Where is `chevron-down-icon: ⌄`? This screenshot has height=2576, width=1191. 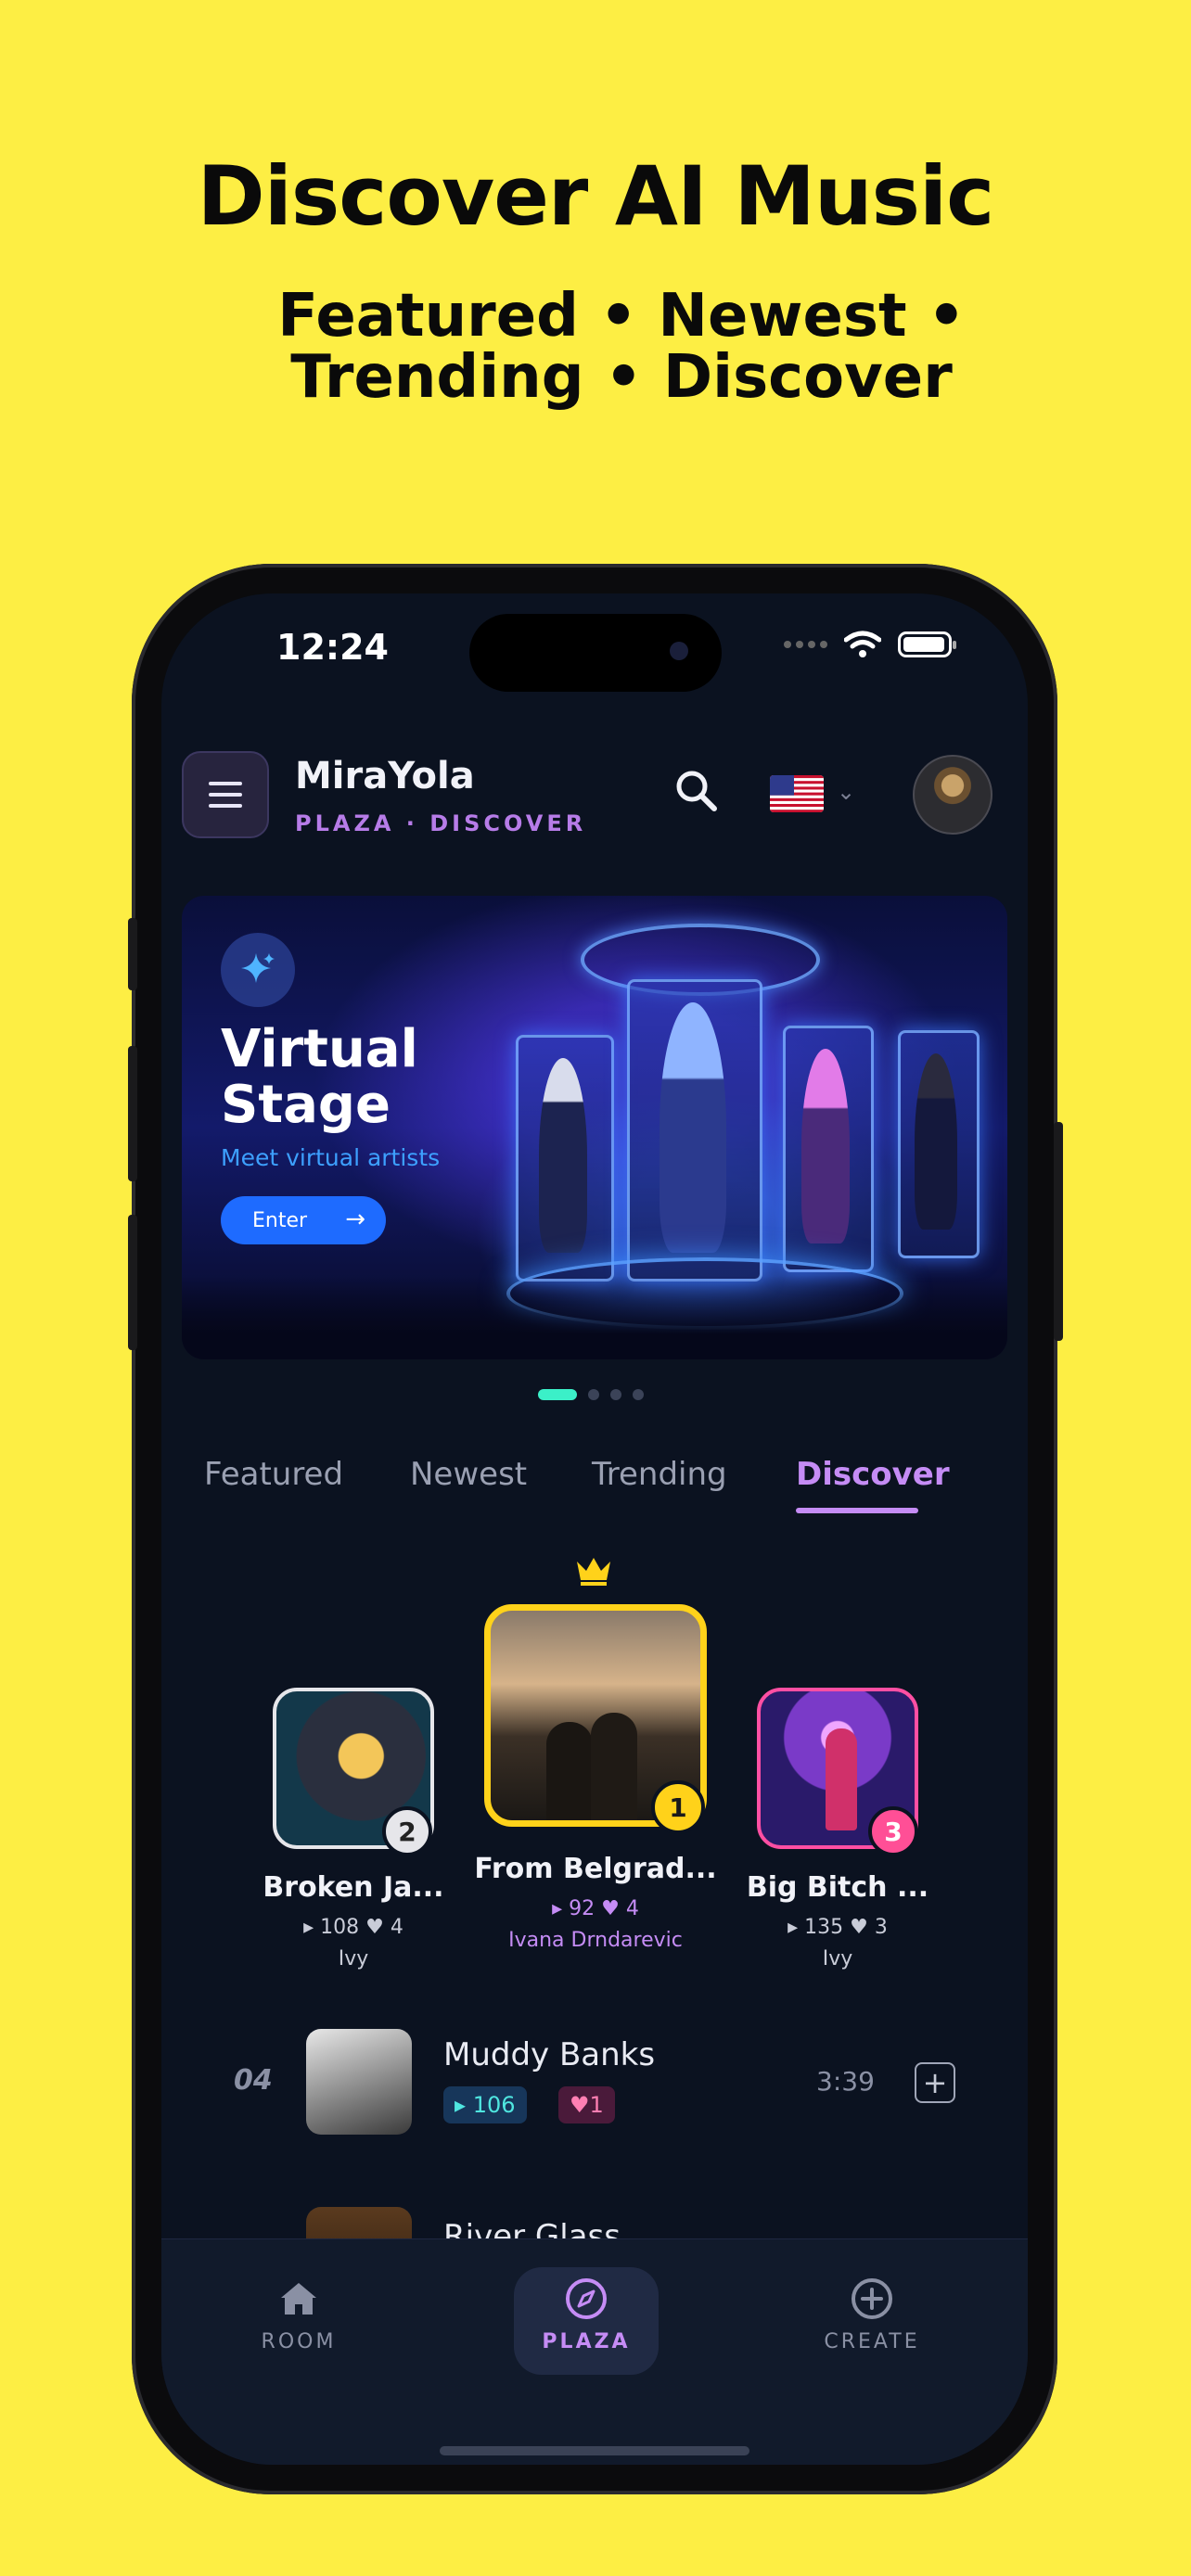
chevron-down-icon: ⌄ is located at coordinates (846, 792).